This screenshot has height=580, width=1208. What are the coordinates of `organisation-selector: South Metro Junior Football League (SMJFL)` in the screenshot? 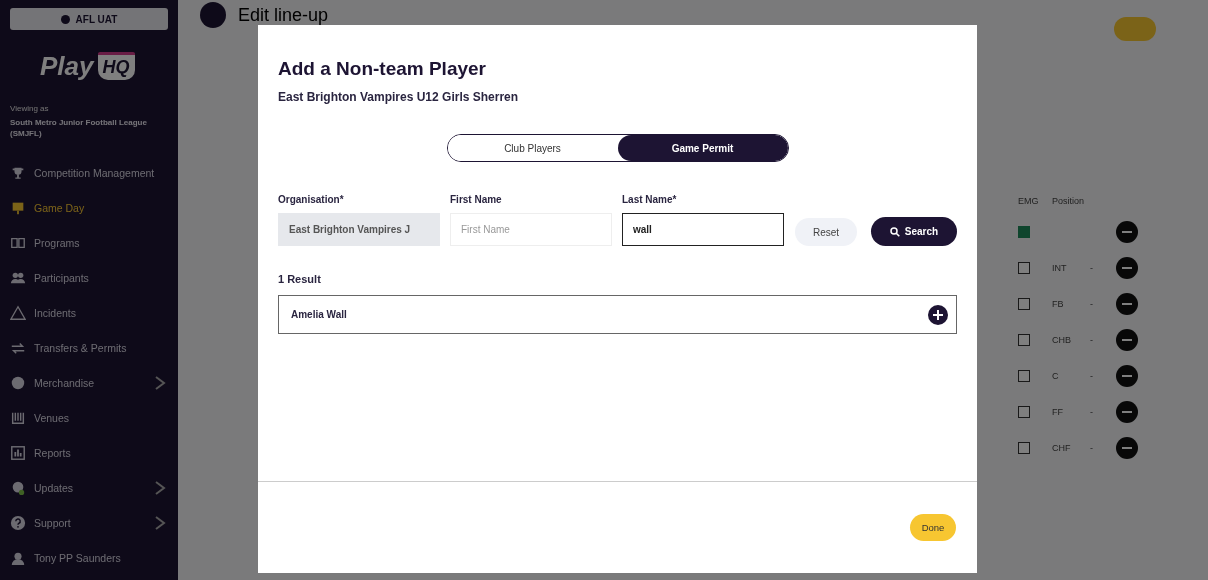 It's located at (89, 128).